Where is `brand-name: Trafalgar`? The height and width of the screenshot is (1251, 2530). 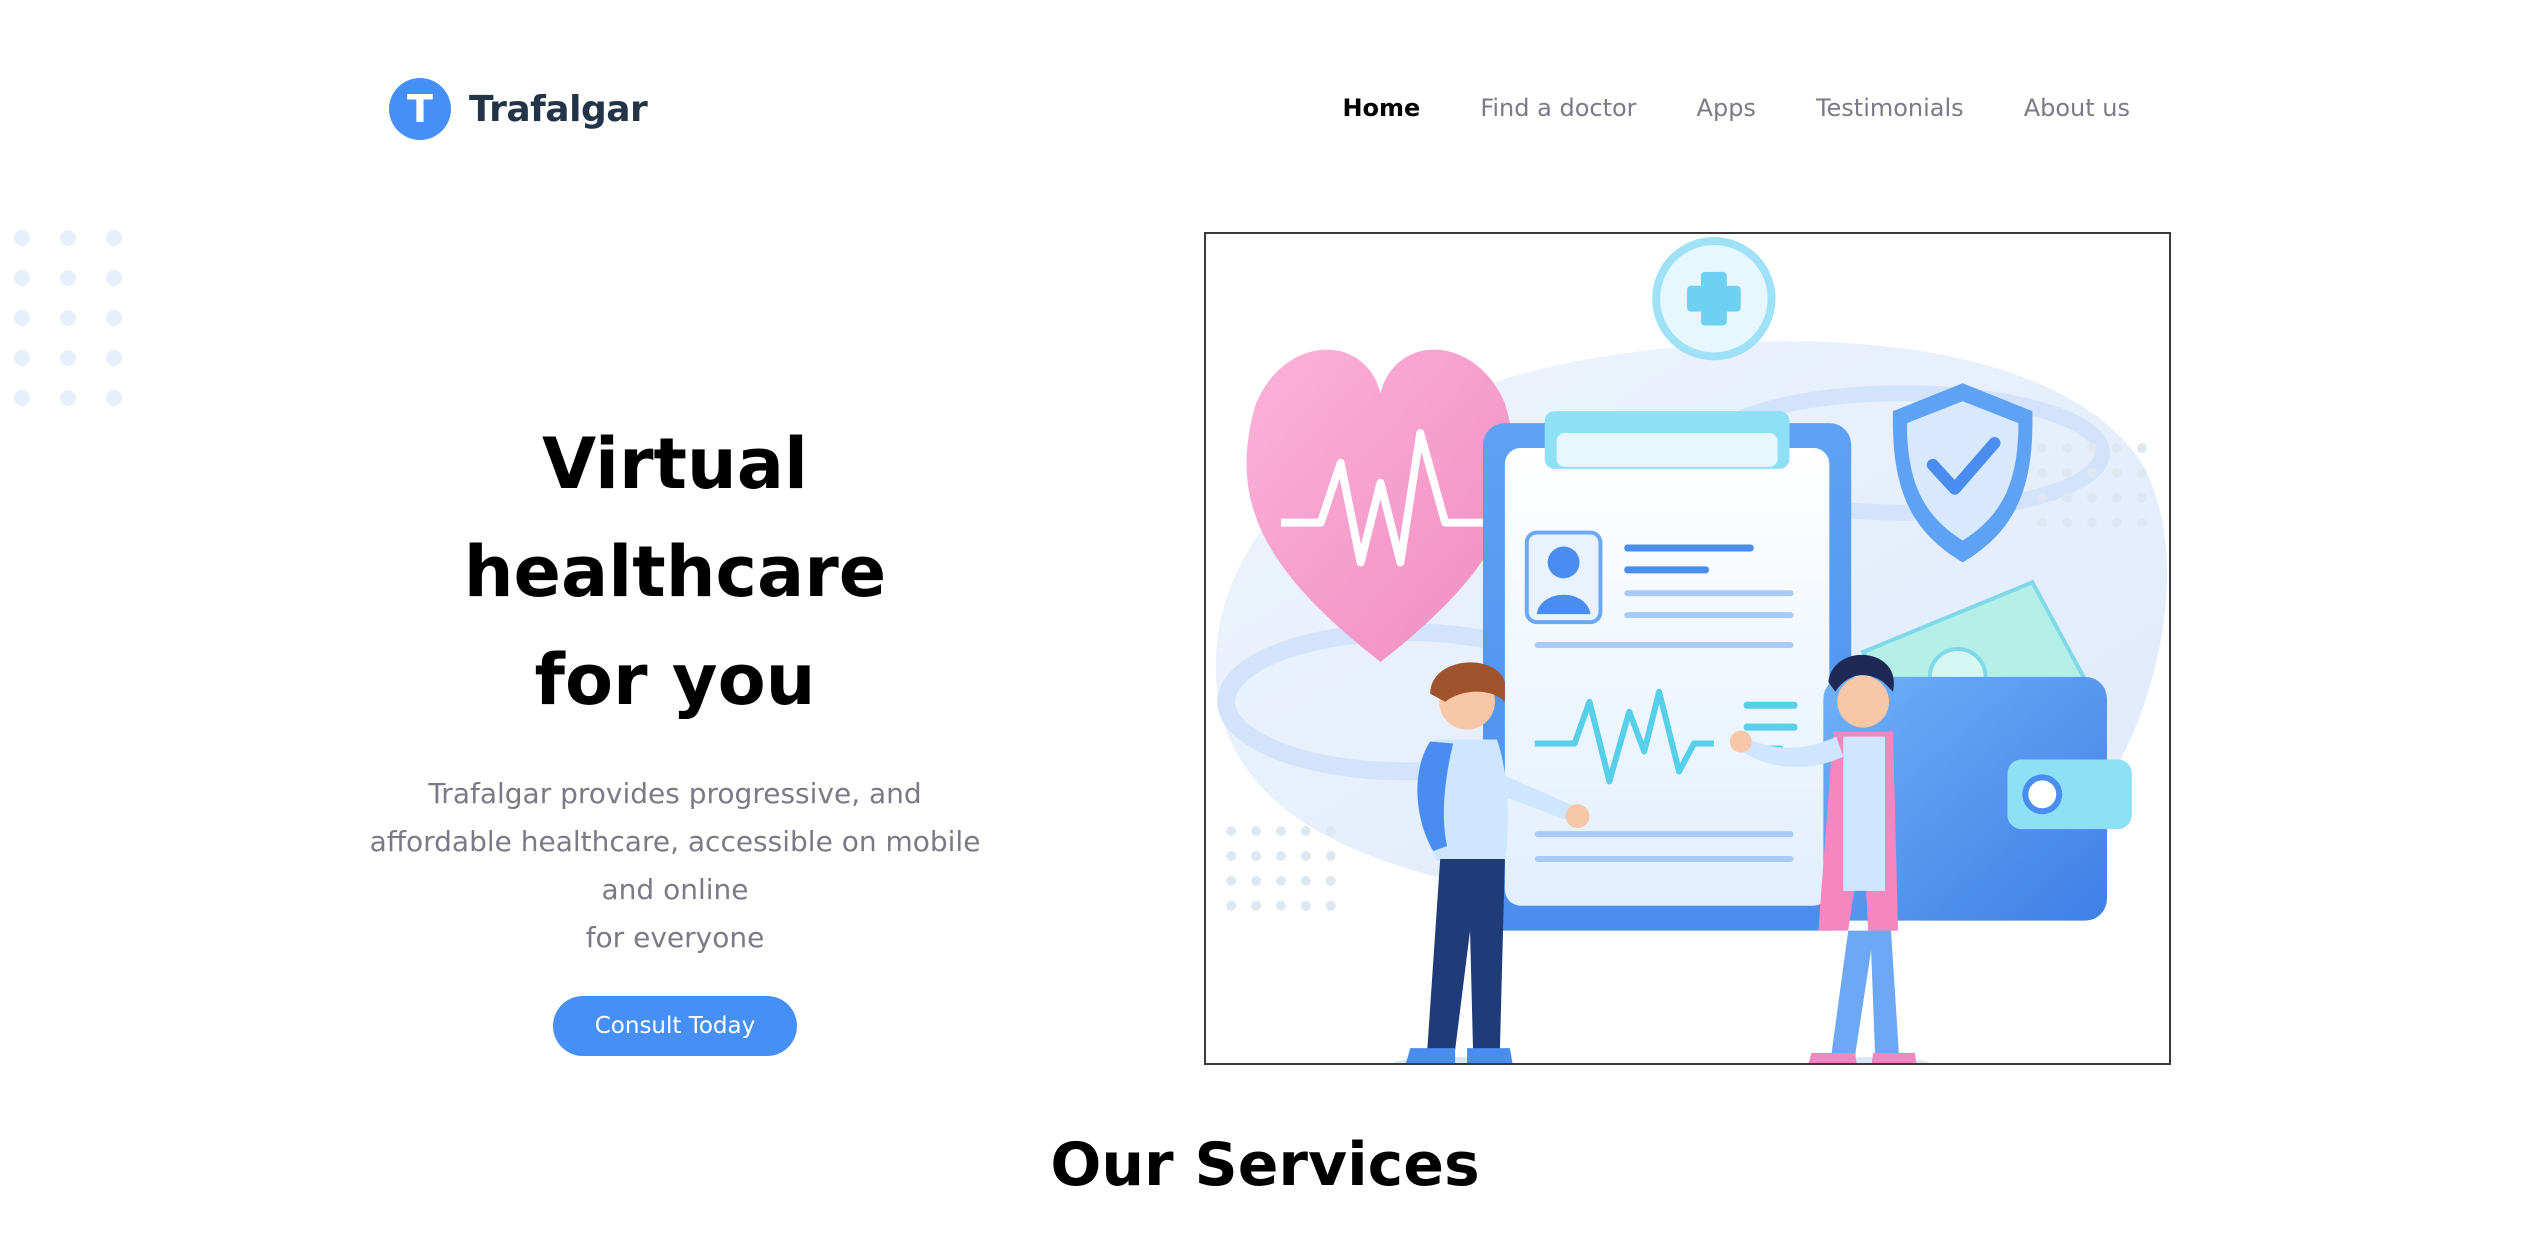
brand-name: Trafalgar is located at coordinates (558, 109).